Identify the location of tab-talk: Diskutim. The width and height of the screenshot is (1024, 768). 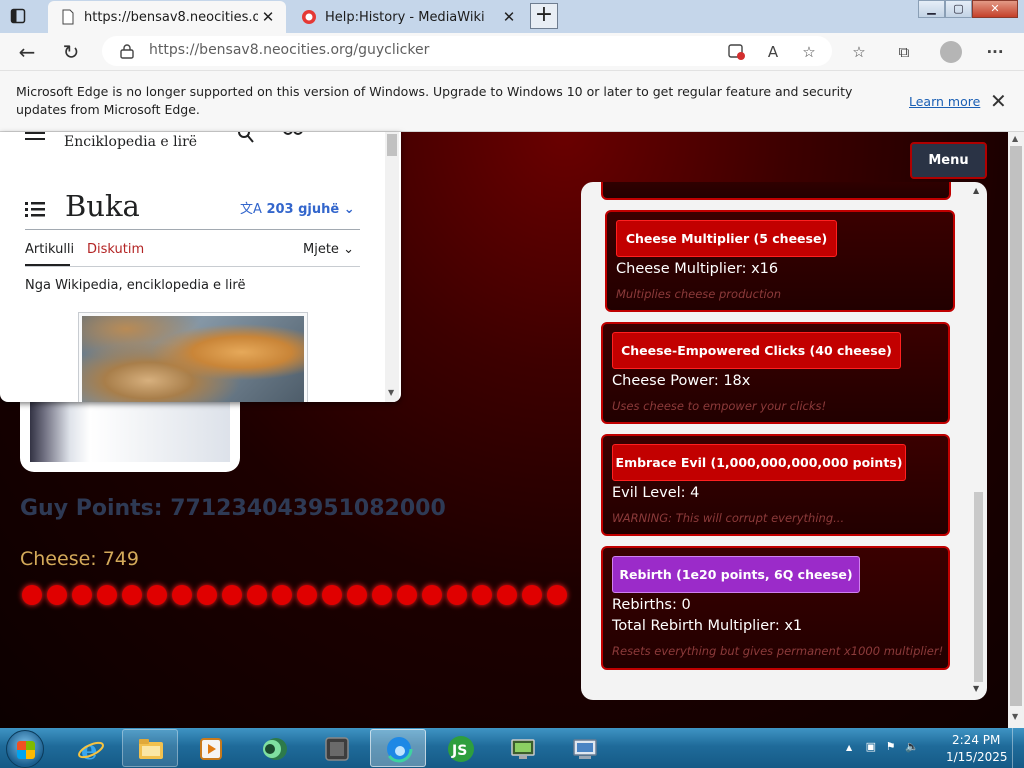
(115, 249).